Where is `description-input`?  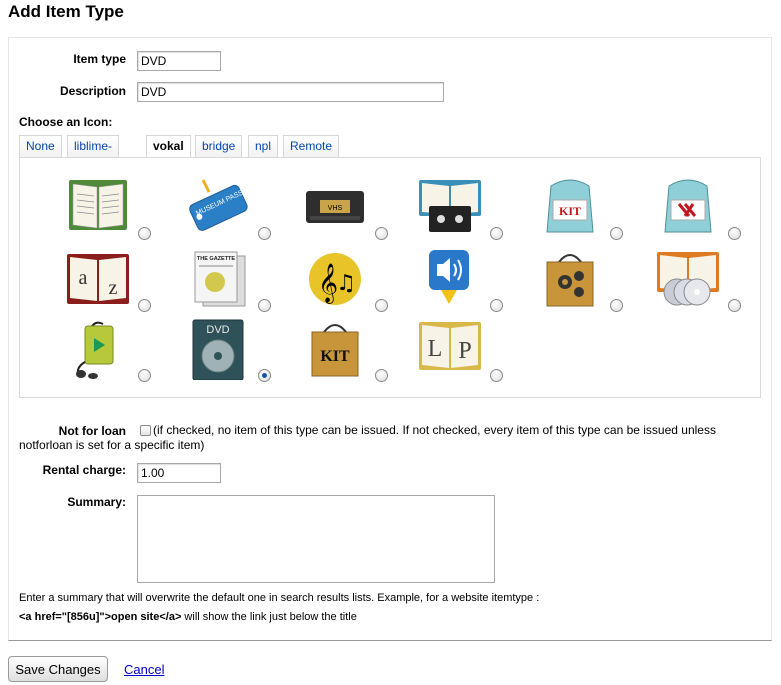 description-input is located at coordinates (290, 92).